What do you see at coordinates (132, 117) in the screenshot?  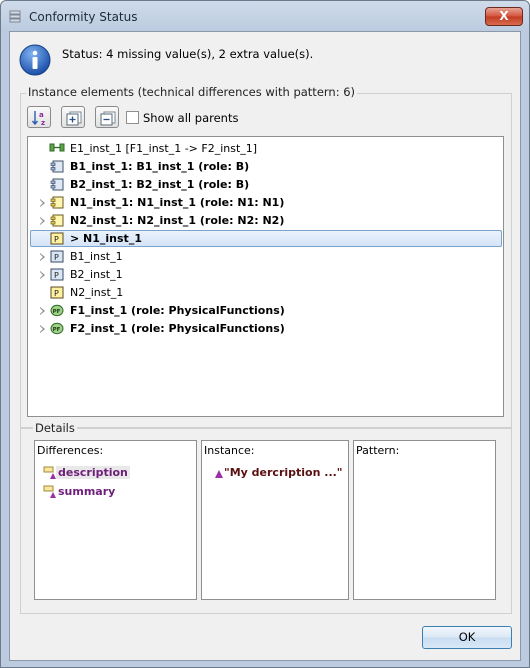 I see `show-all-parents-checkbox` at bounding box center [132, 117].